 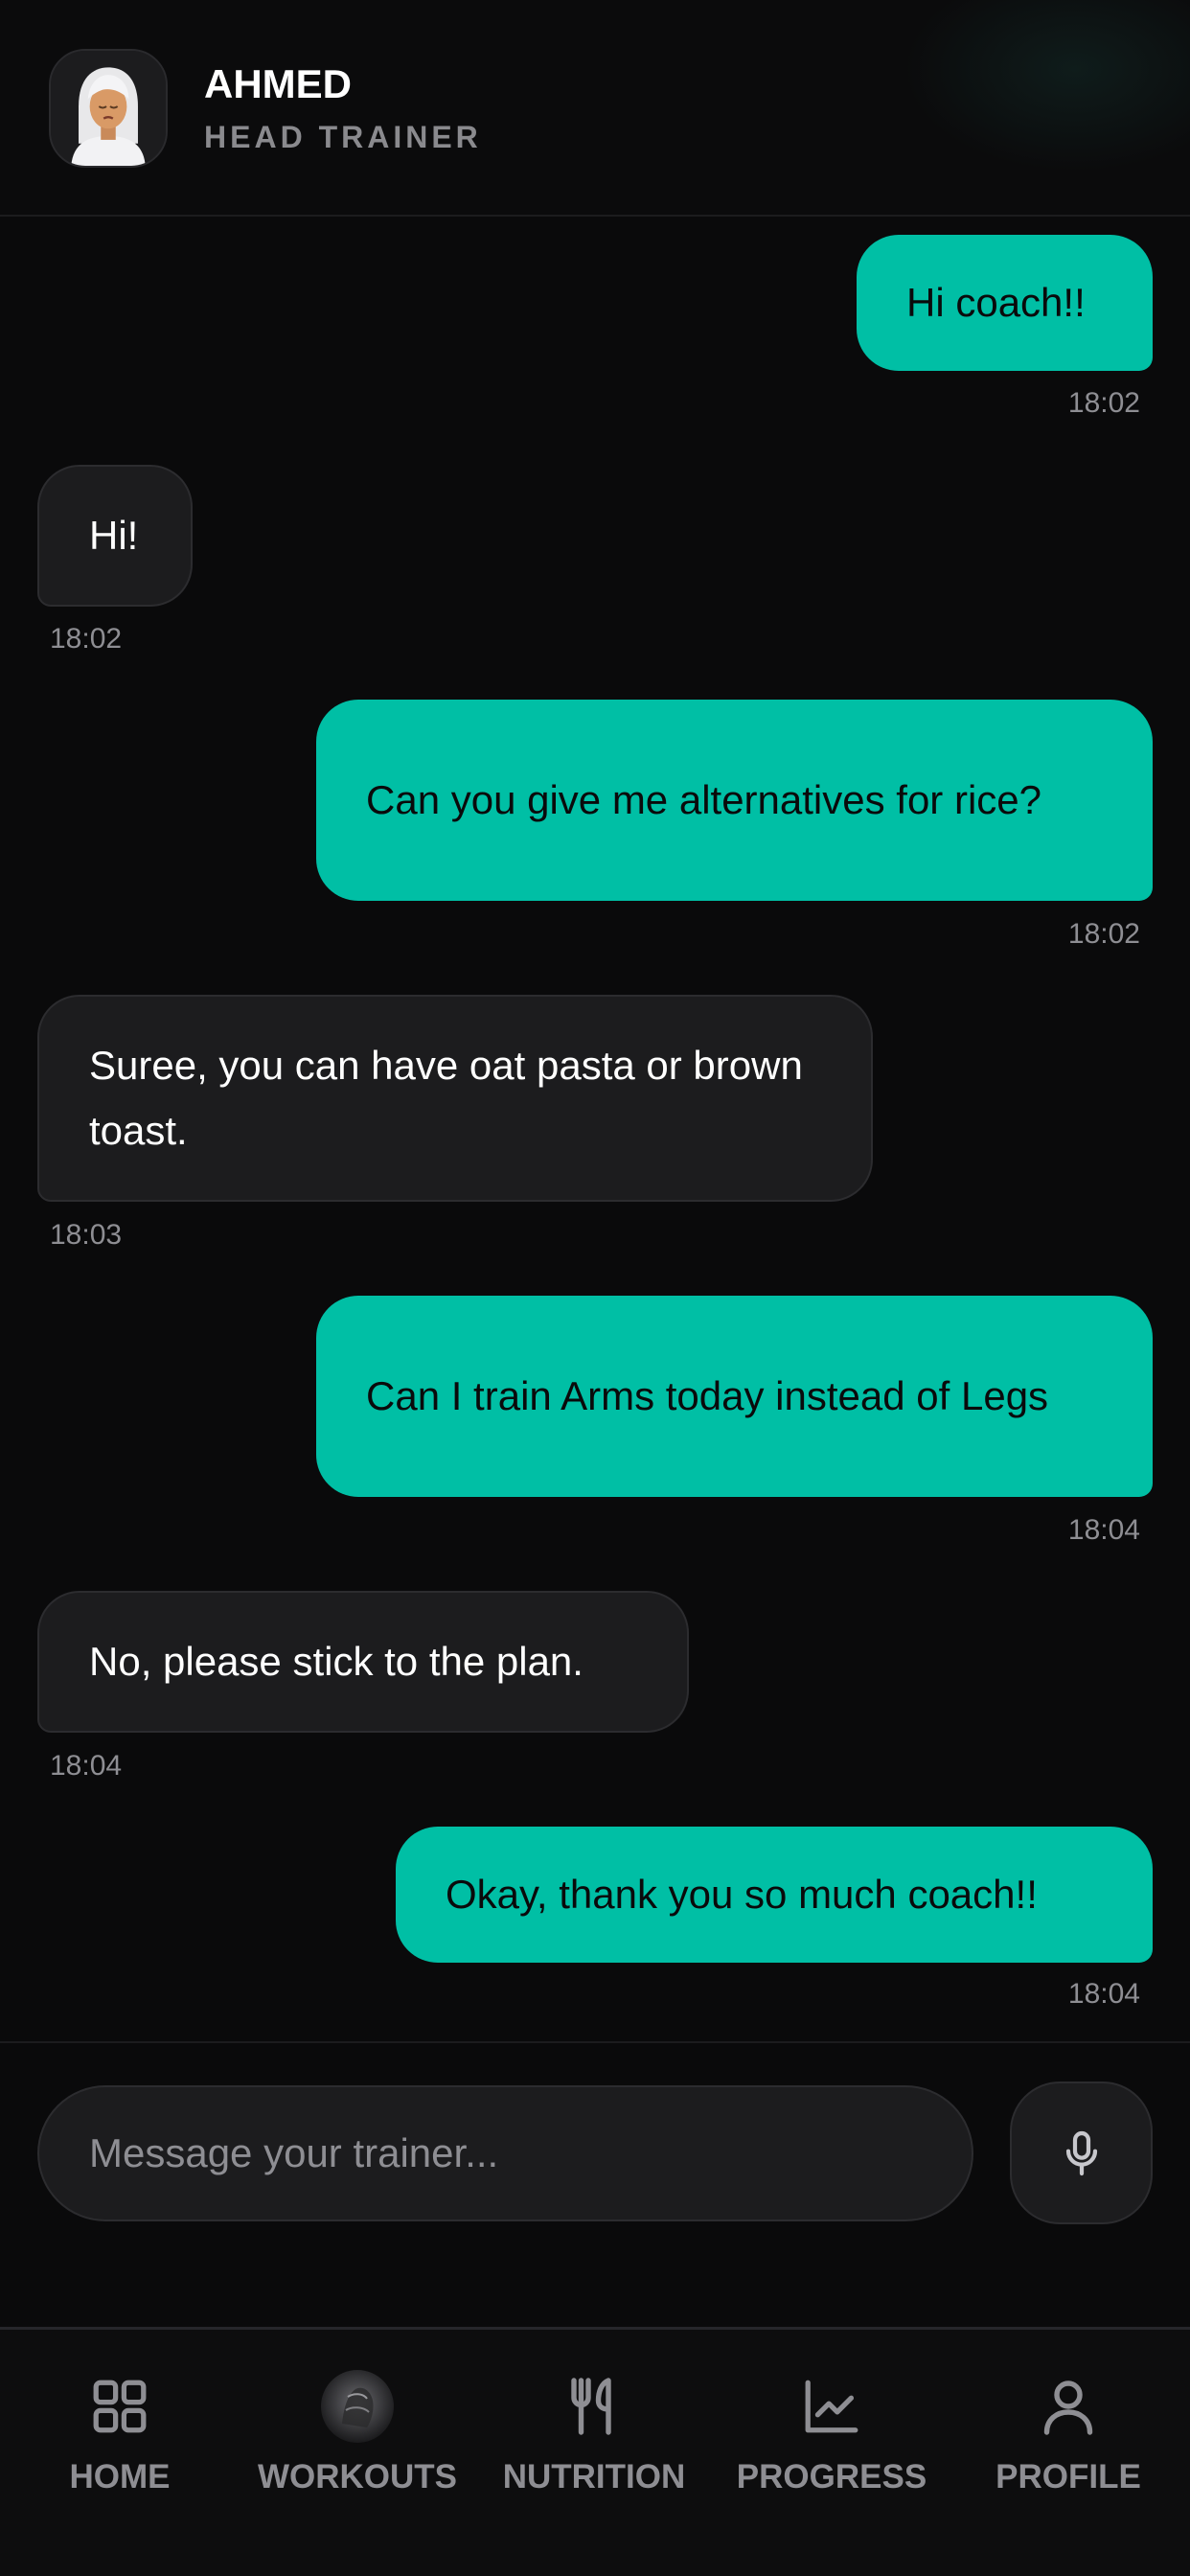 I want to click on mic-button, so click(x=1081, y=2153).